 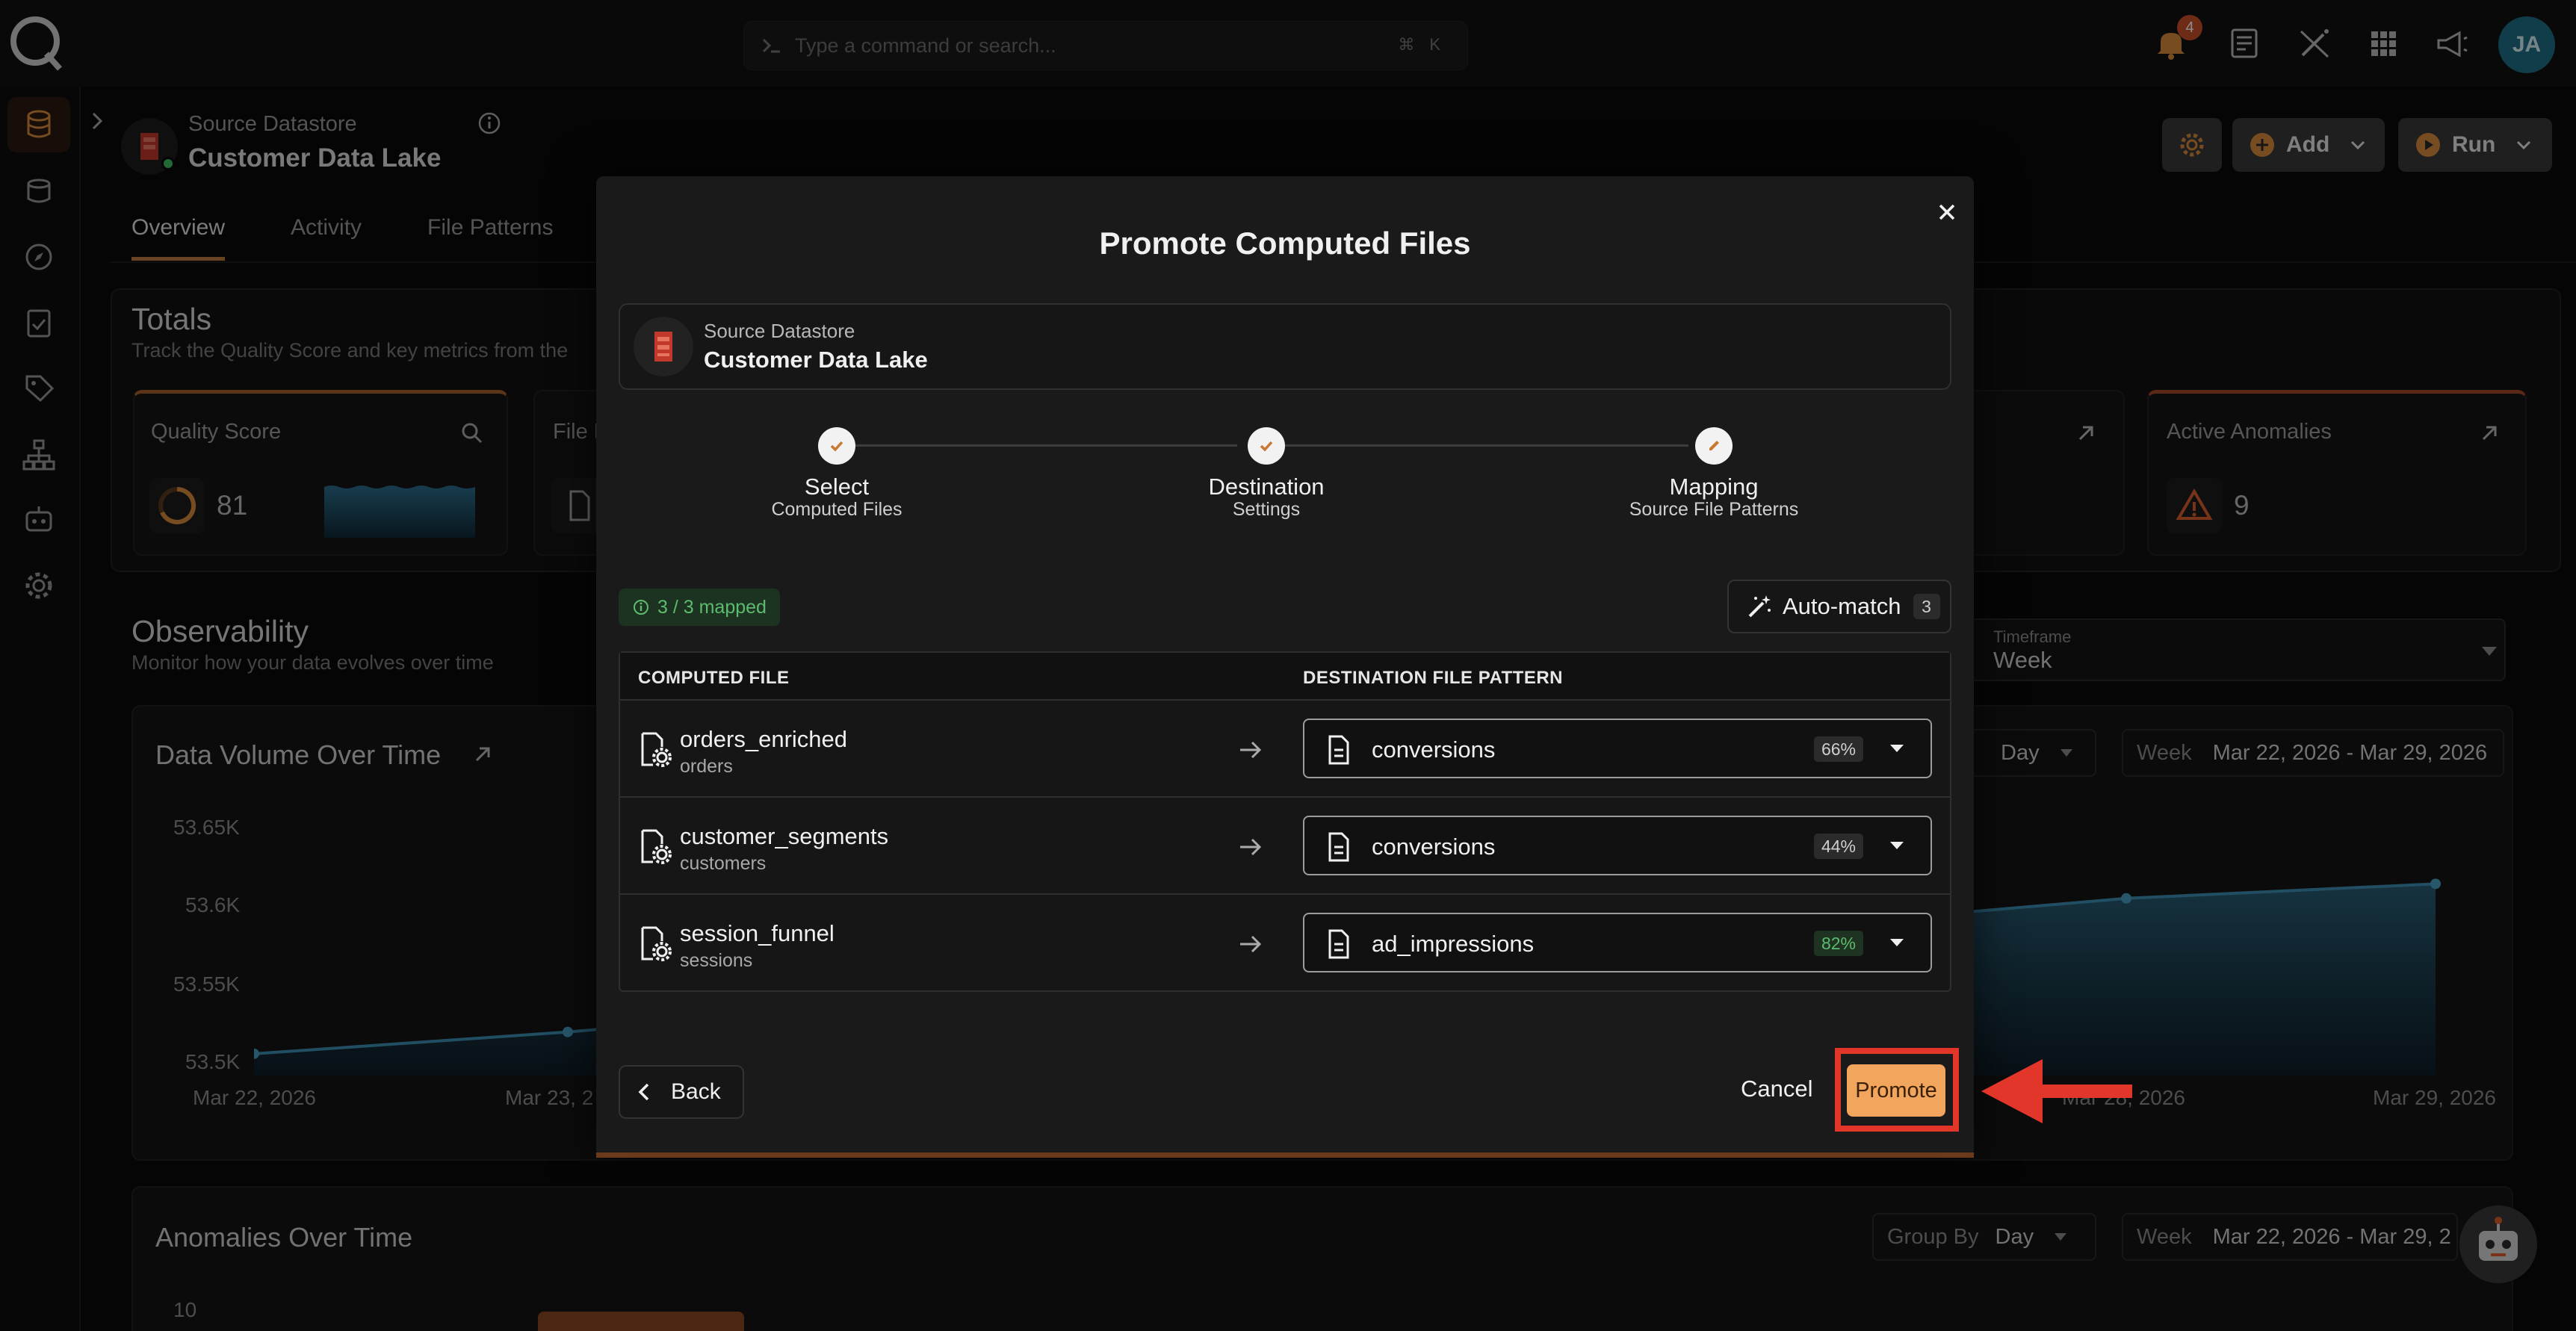 What do you see at coordinates (1266, 446) in the screenshot?
I see `step-2-check-icon` at bounding box center [1266, 446].